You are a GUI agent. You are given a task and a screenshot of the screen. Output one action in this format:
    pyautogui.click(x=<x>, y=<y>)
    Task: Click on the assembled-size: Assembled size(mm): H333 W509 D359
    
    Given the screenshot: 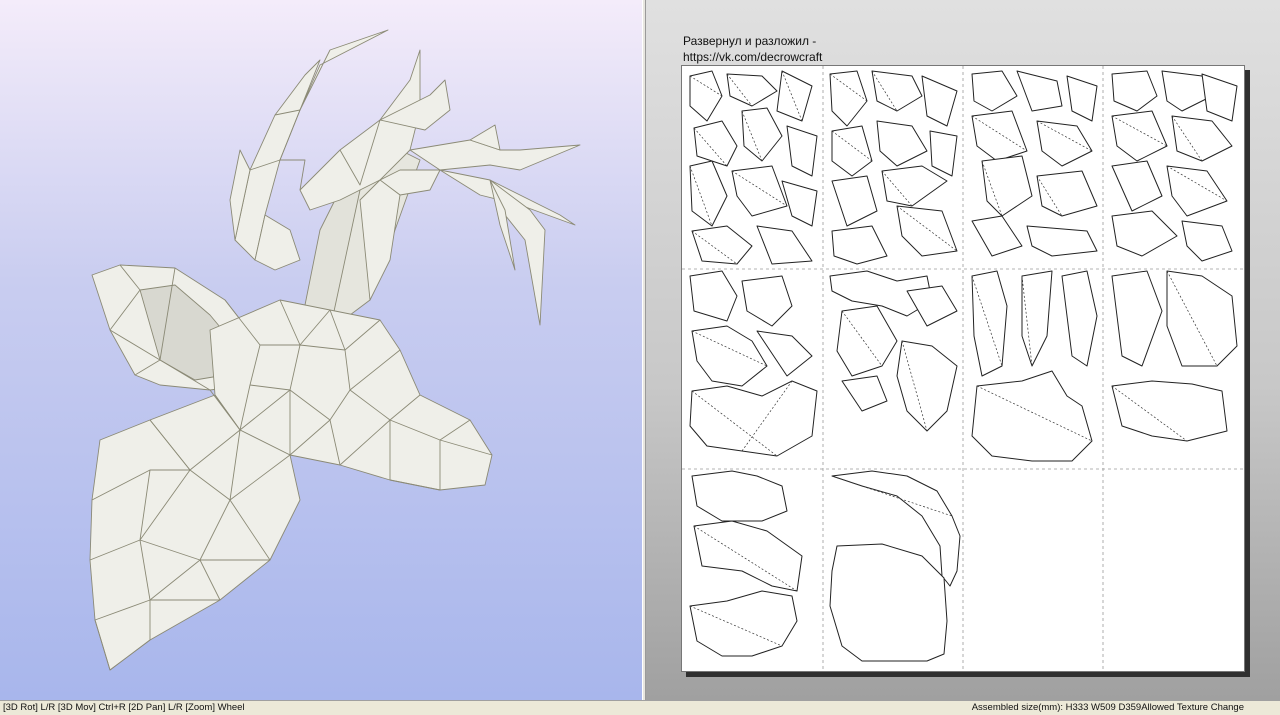 What is the action you would take?
    pyautogui.click(x=1056, y=707)
    